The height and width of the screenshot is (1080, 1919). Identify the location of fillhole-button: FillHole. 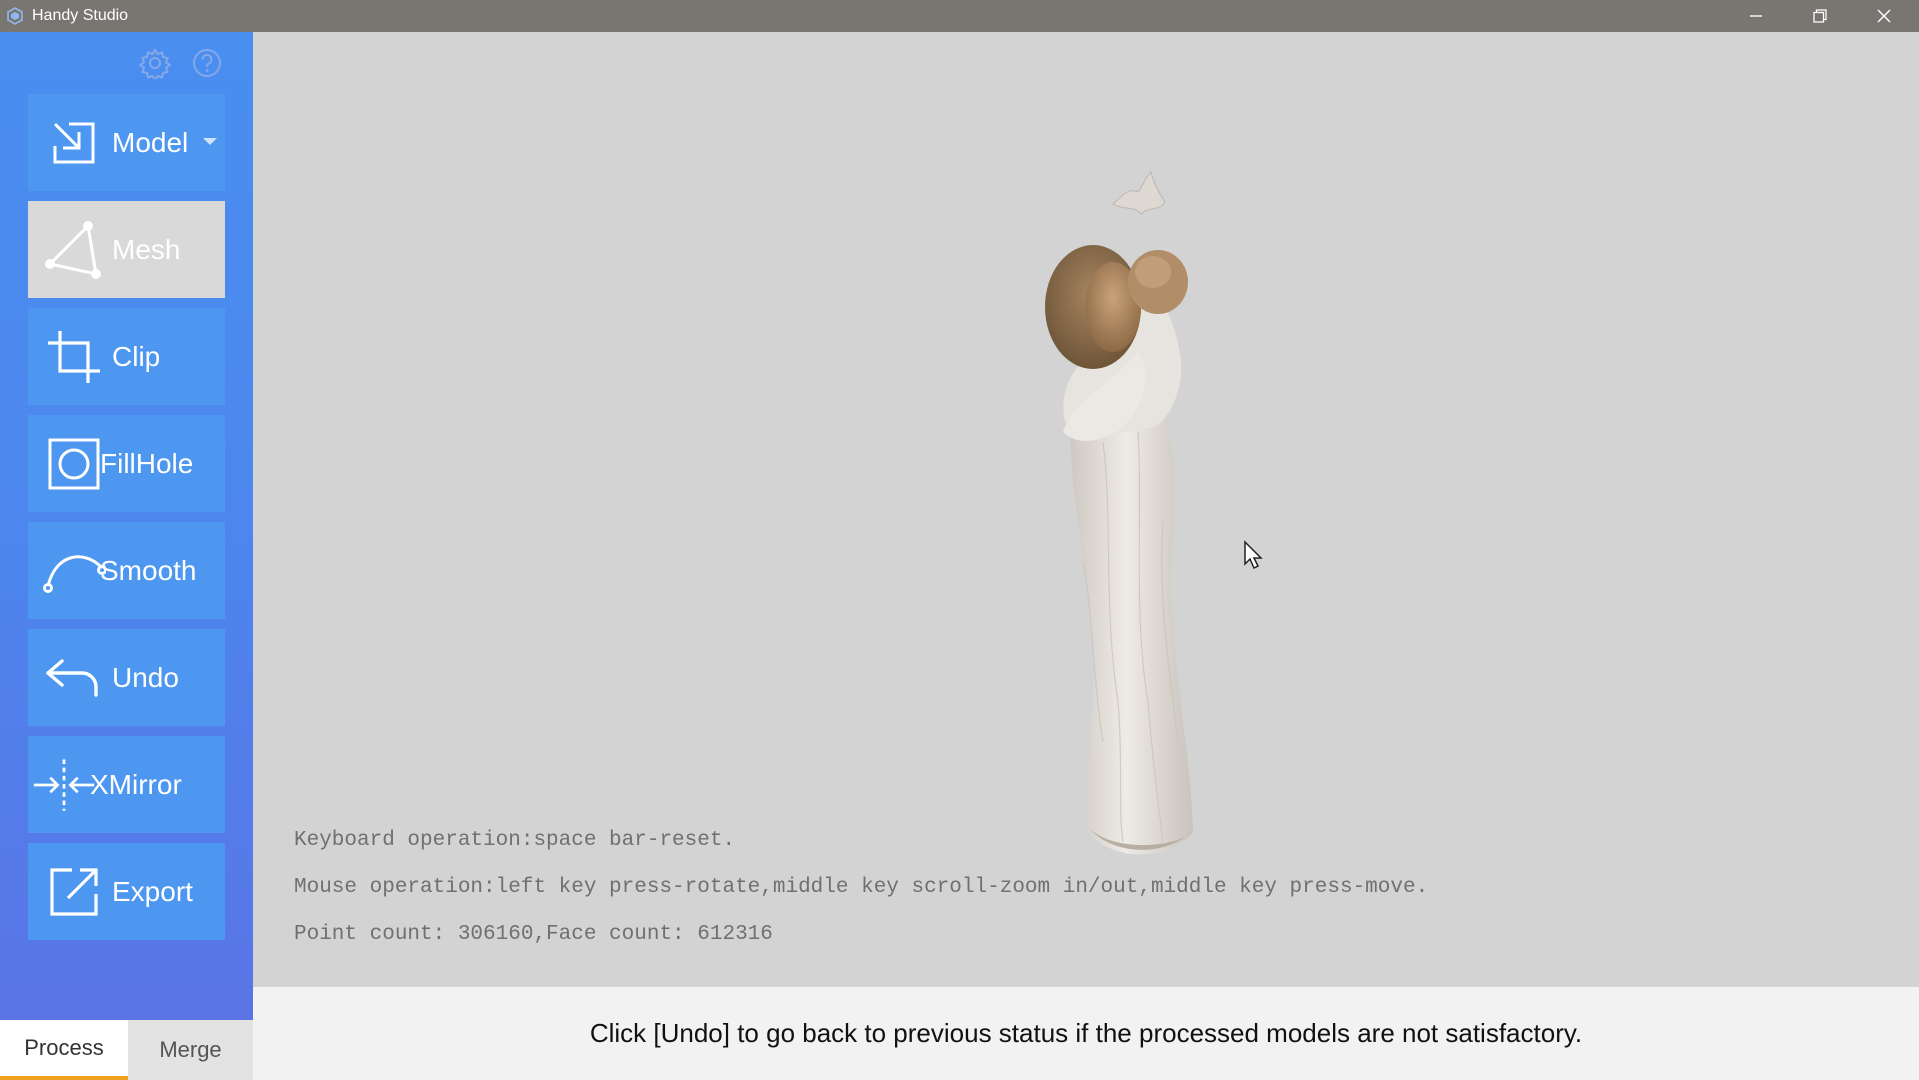
(126, 463).